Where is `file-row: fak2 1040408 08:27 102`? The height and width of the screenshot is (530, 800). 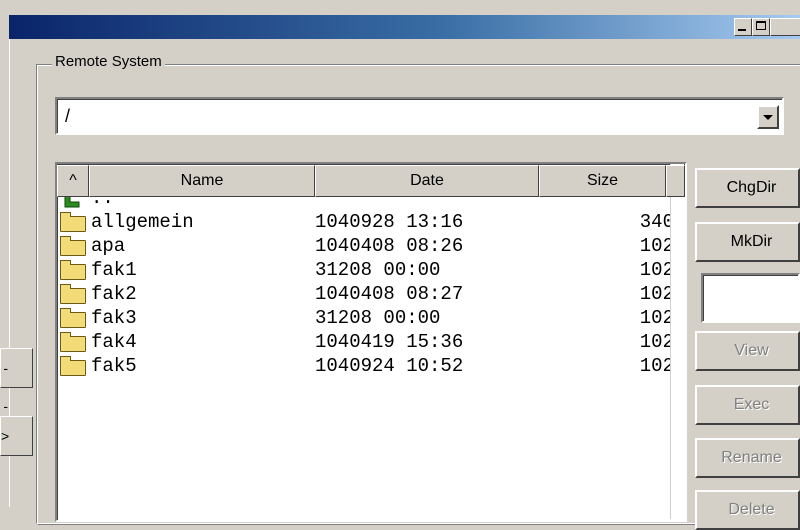 file-row: fak2 1040408 08:27 102 is located at coordinates (372, 294).